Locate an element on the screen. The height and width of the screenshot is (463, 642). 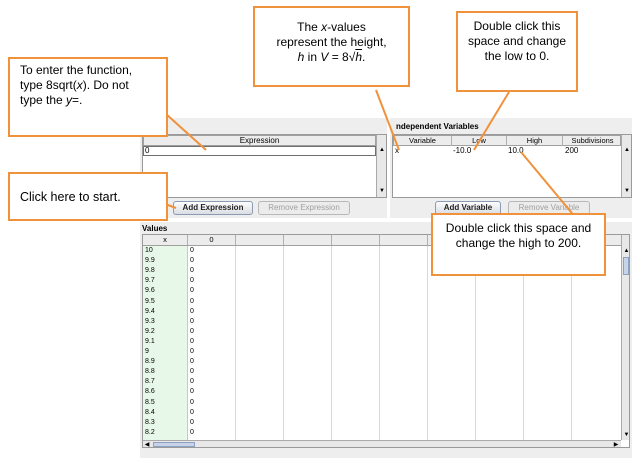
callout-xvalues-line3: h in V = 8√h. is located at coordinates (331, 57).